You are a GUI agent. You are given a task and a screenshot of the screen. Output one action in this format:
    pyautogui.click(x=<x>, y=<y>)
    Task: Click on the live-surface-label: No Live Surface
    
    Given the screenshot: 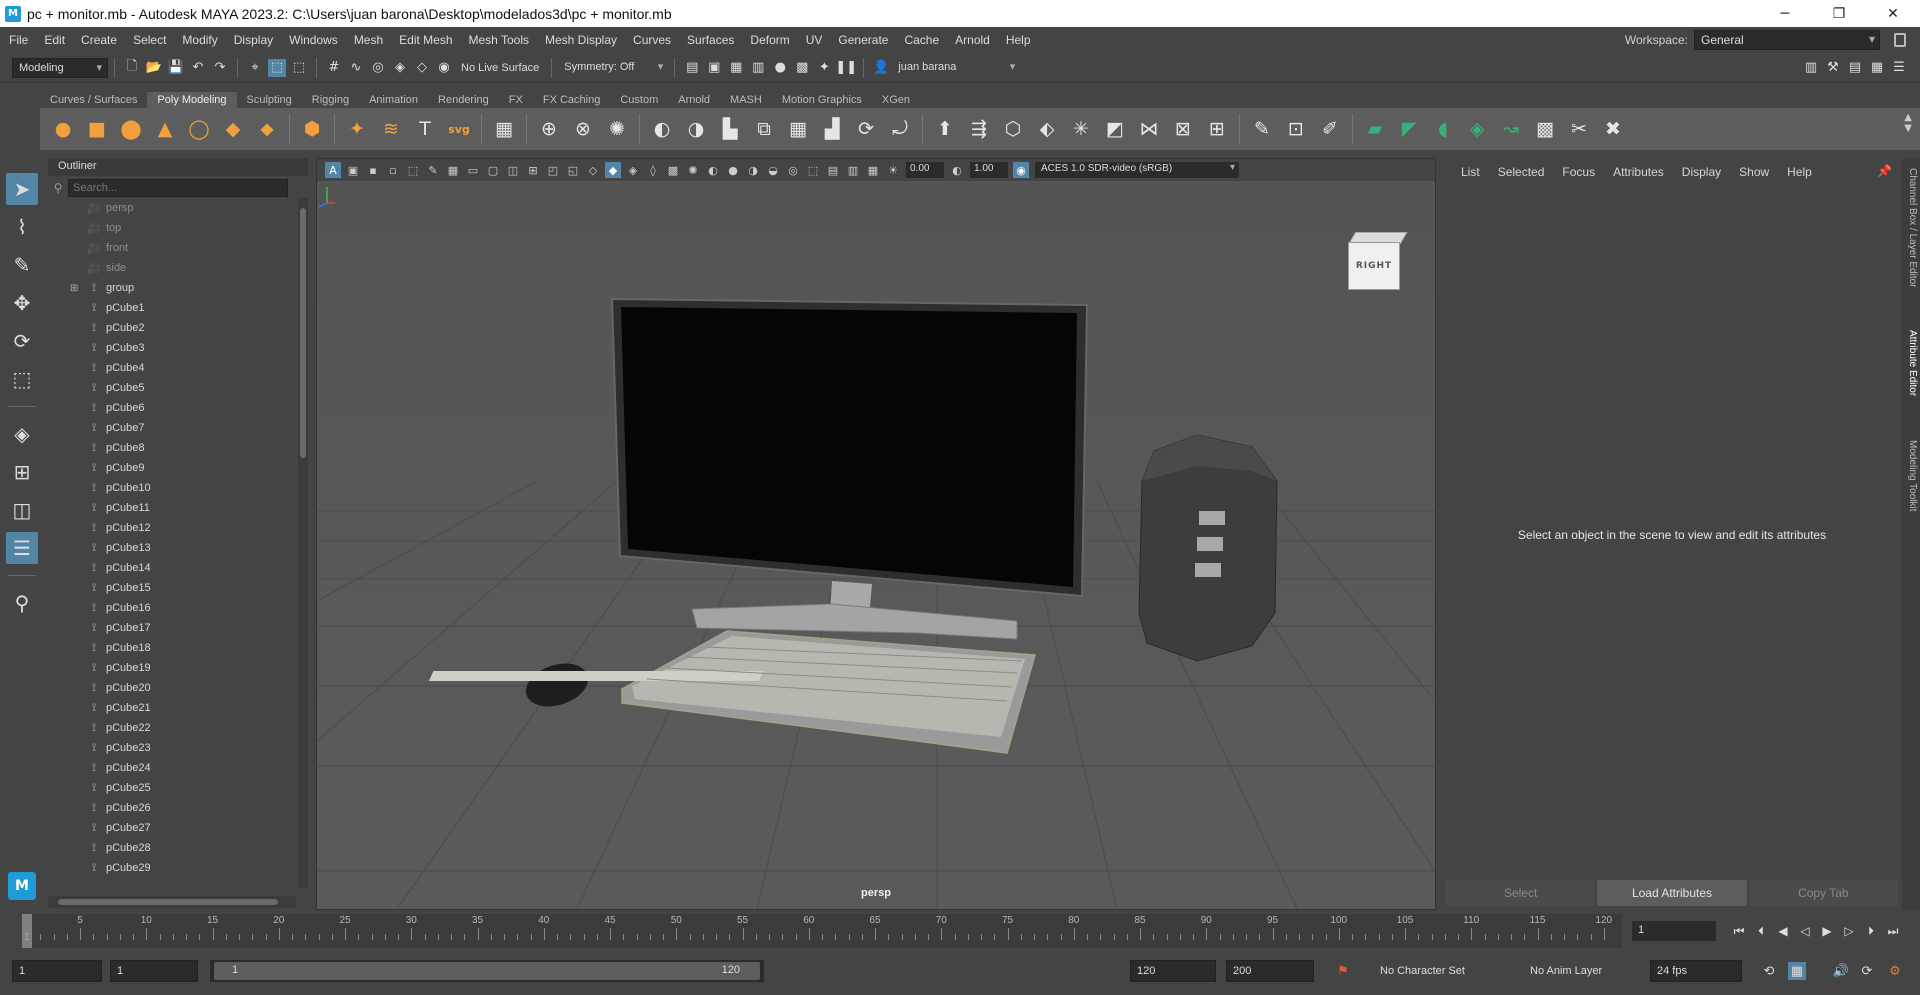 What is the action you would take?
    pyautogui.click(x=500, y=68)
    